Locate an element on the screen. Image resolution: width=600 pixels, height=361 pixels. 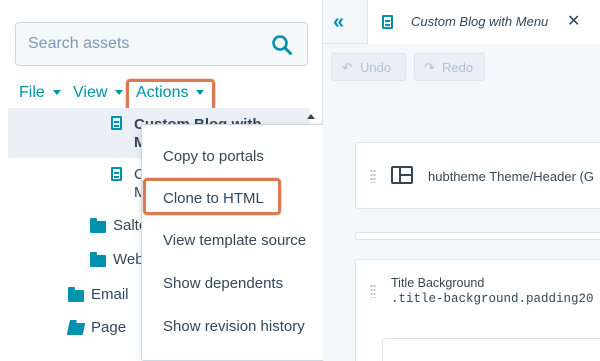
search-input: Search assets is located at coordinates (161, 44).